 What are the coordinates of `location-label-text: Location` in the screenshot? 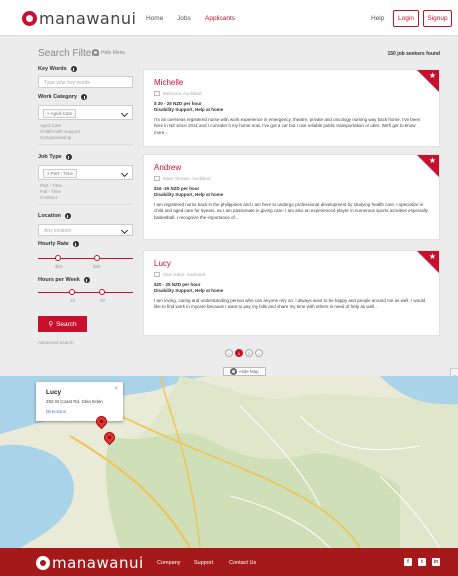 It's located at (49, 216).